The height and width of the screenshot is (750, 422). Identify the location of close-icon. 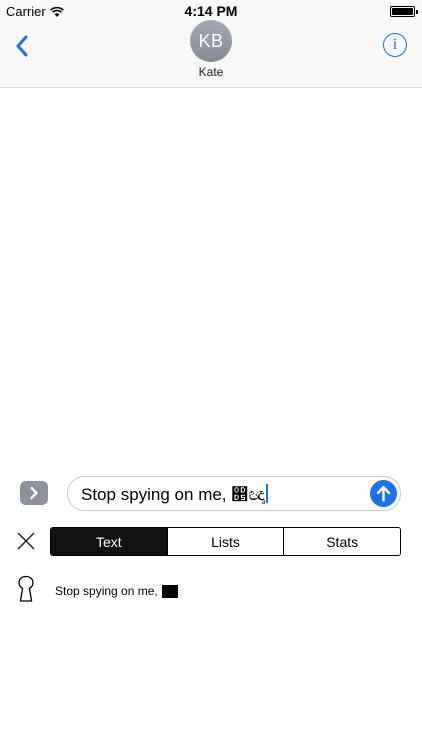
(26, 541).